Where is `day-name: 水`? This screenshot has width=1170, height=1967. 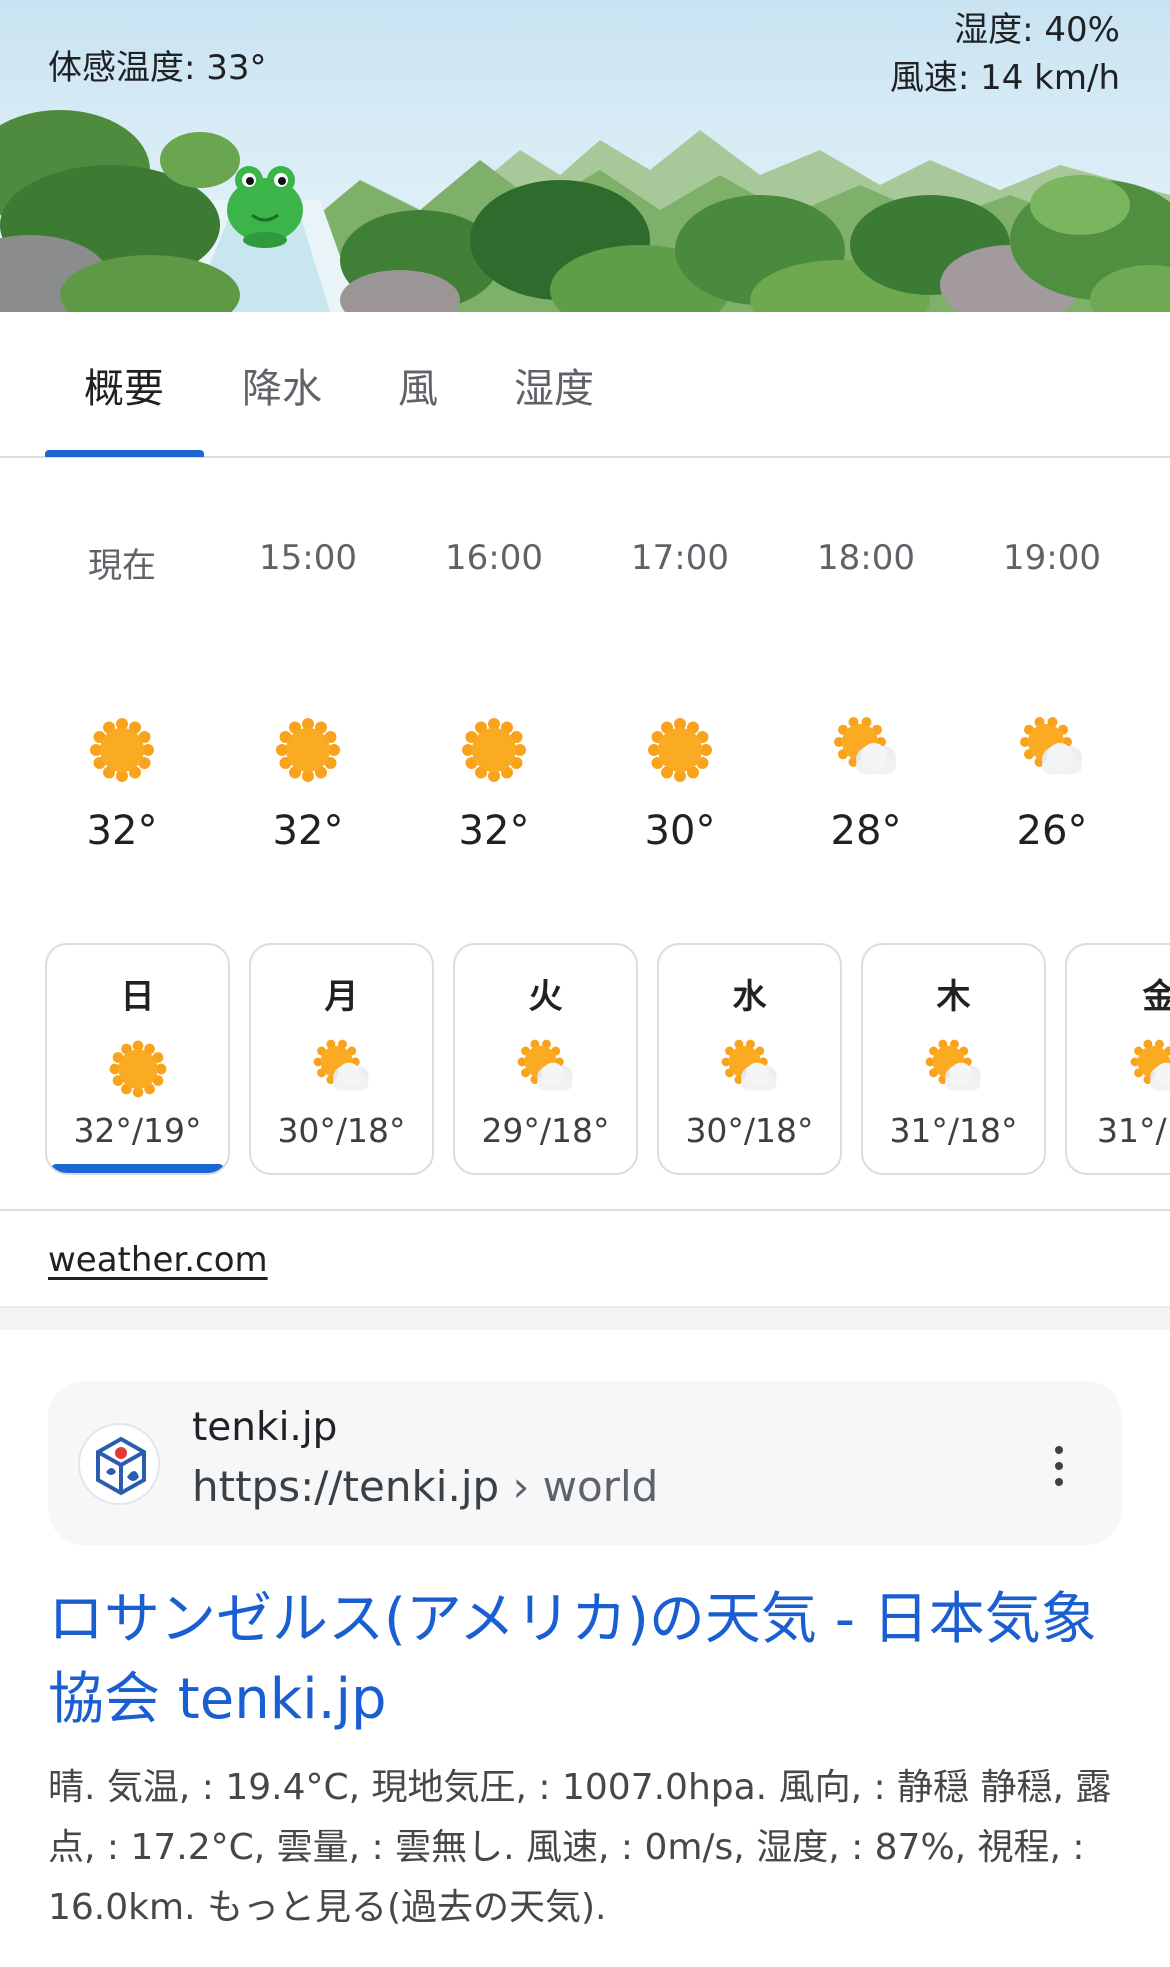
day-name: 水 is located at coordinates (749, 997).